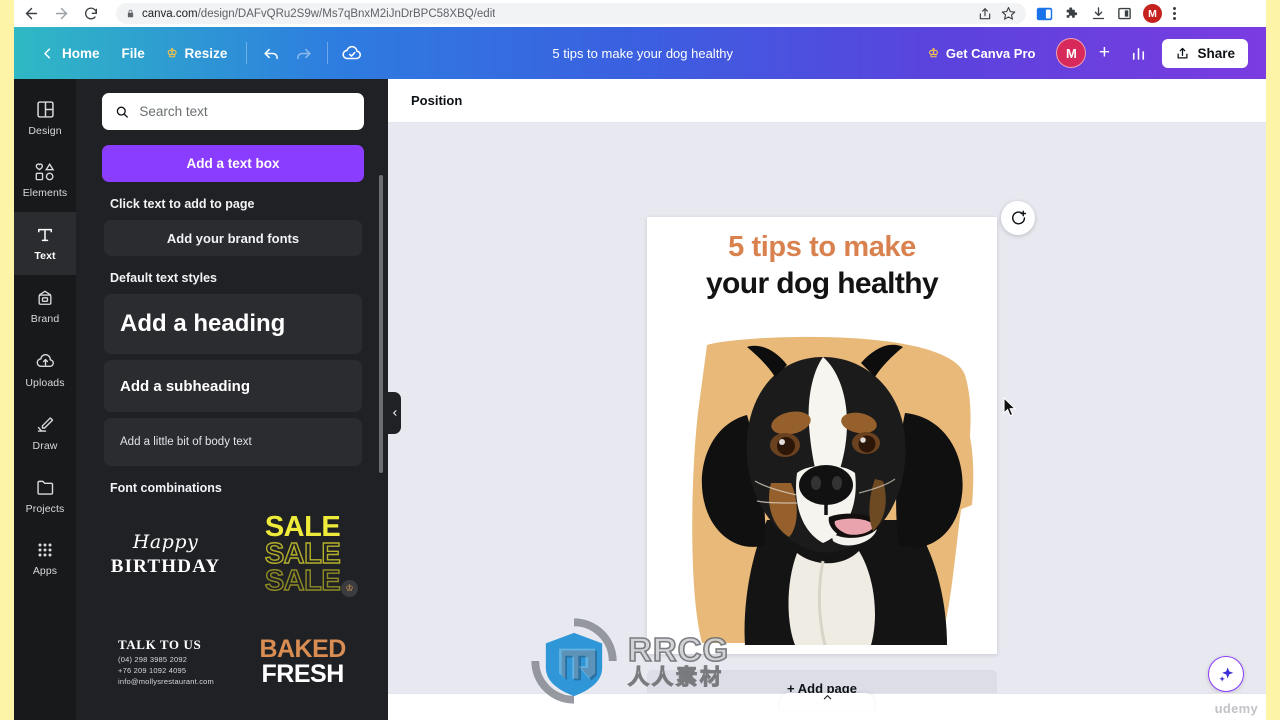 The height and width of the screenshot is (720, 1280). What do you see at coordinates (45, 130) in the screenshot?
I see `sidebar-label-design: Design` at bounding box center [45, 130].